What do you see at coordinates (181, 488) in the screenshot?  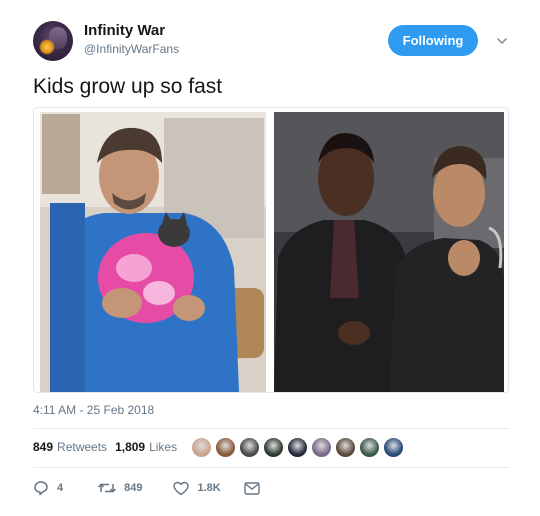 I see `heart-icon` at bounding box center [181, 488].